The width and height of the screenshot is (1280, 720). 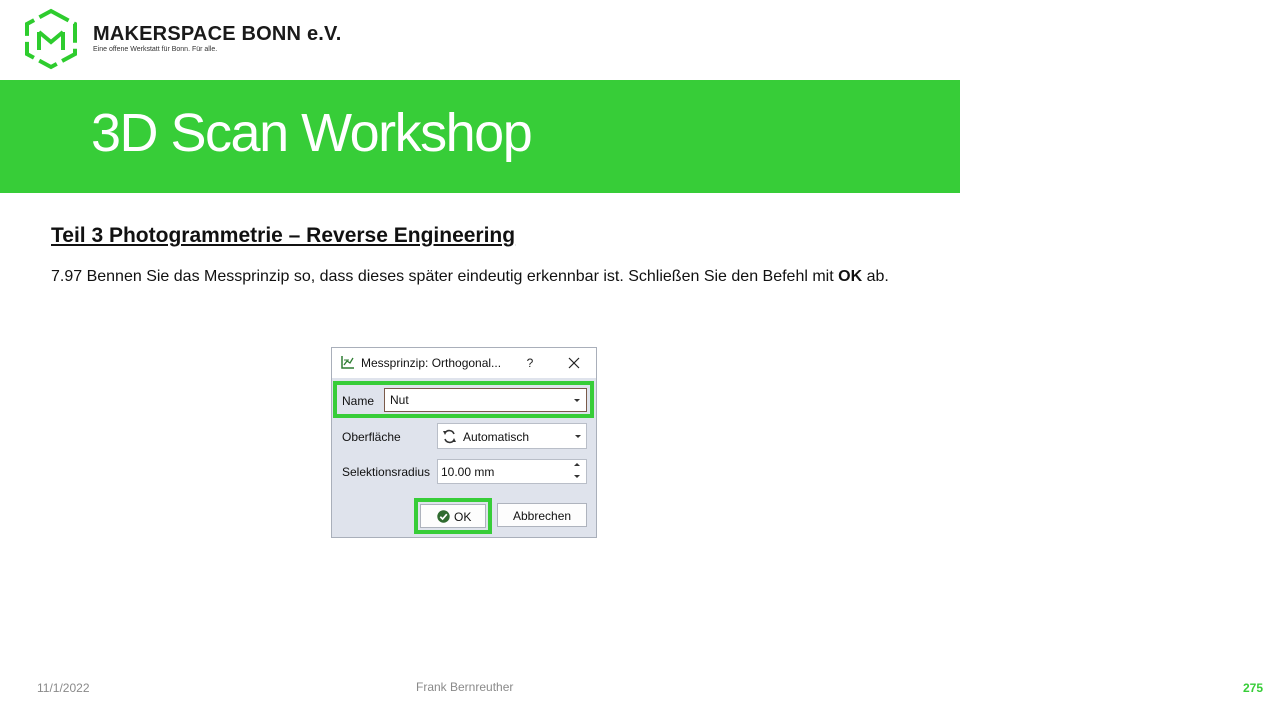 What do you see at coordinates (463, 517) in the screenshot?
I see `ok-label: OK` at bounding box center [463, 517].